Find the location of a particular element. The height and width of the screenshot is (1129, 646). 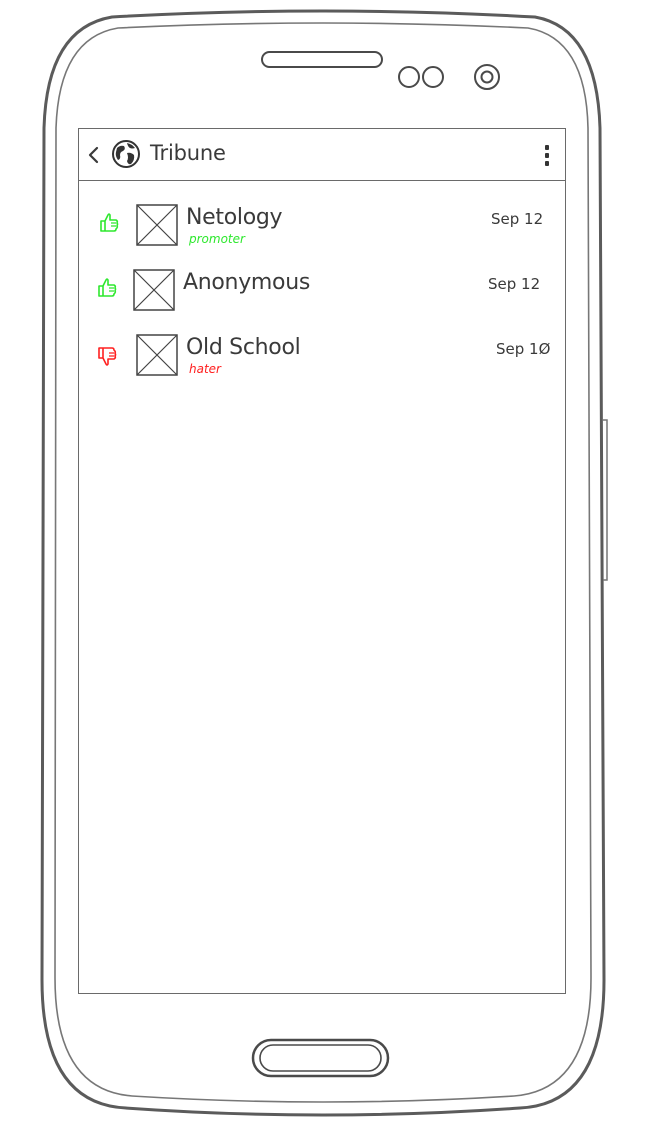

reviewer-name: Netology is located at coordinates (234, 217).